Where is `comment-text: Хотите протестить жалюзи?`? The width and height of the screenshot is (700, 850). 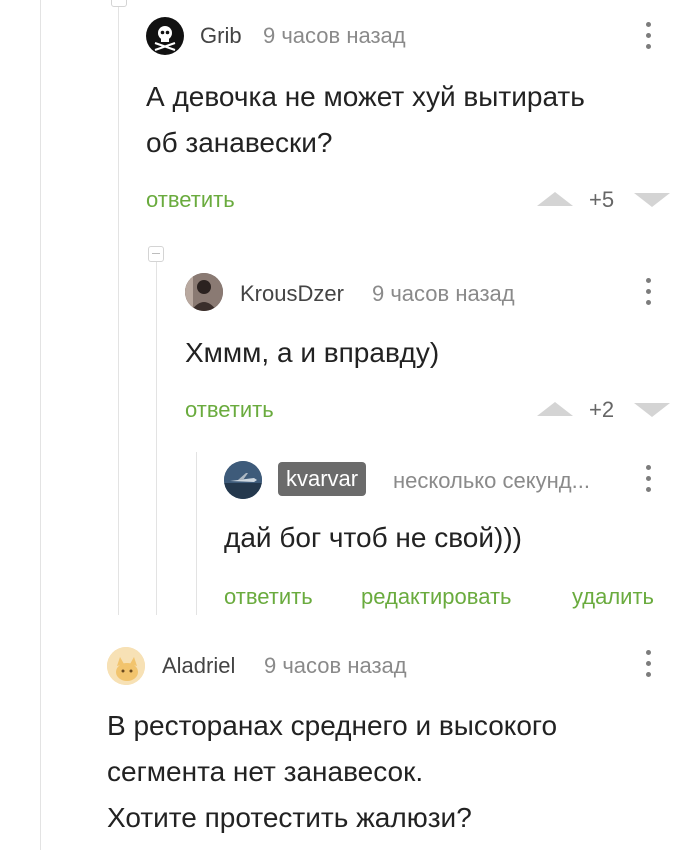
comment-text: Хотите протестить жалюзи? is located at coordinates (289, 817).